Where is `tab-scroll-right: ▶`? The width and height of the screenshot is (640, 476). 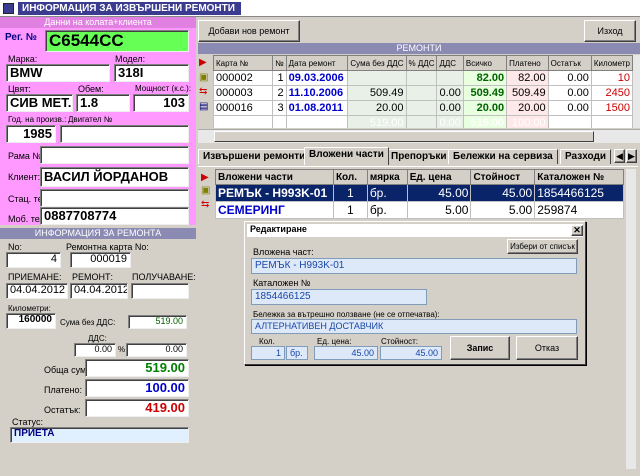
tab-scroll-right: ▶ is located at coordinates (631, 156).